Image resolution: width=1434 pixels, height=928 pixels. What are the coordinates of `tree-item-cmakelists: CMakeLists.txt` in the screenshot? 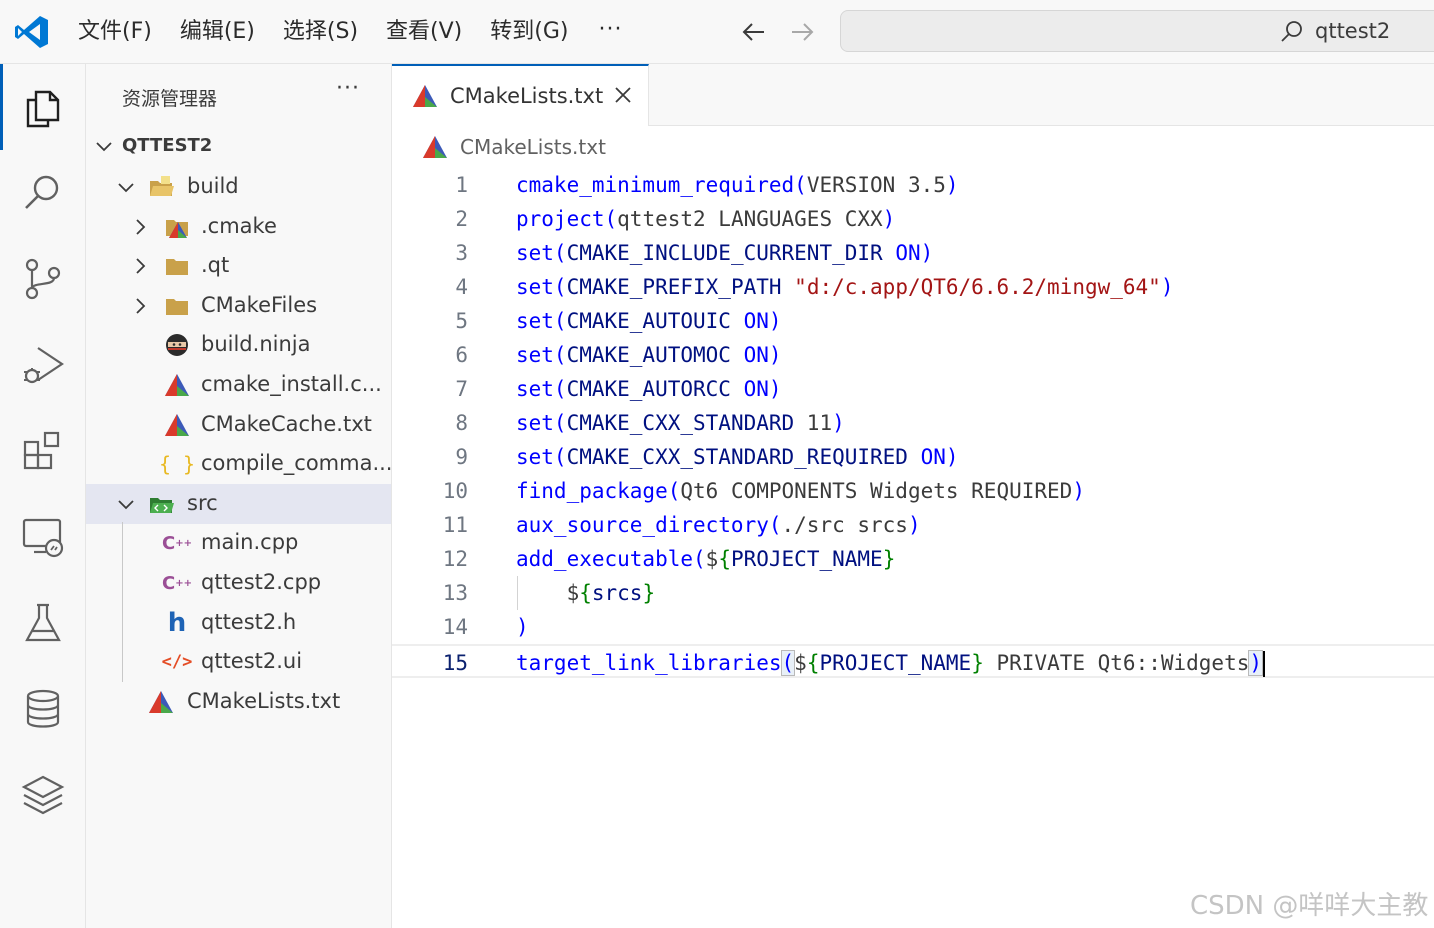 It's located at (238, 702).